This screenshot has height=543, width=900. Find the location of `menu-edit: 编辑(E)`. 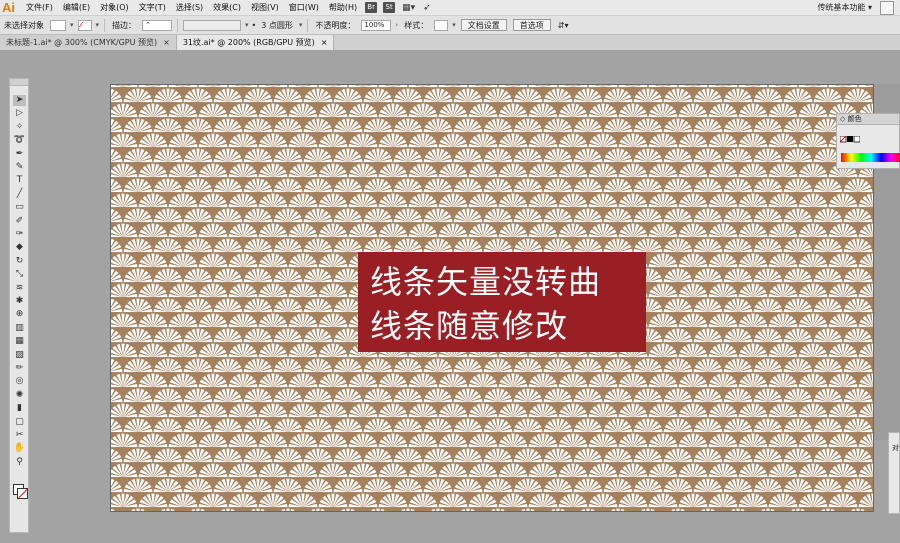

menu-edit: 编辑(E) is located at coordinates (76, 7).